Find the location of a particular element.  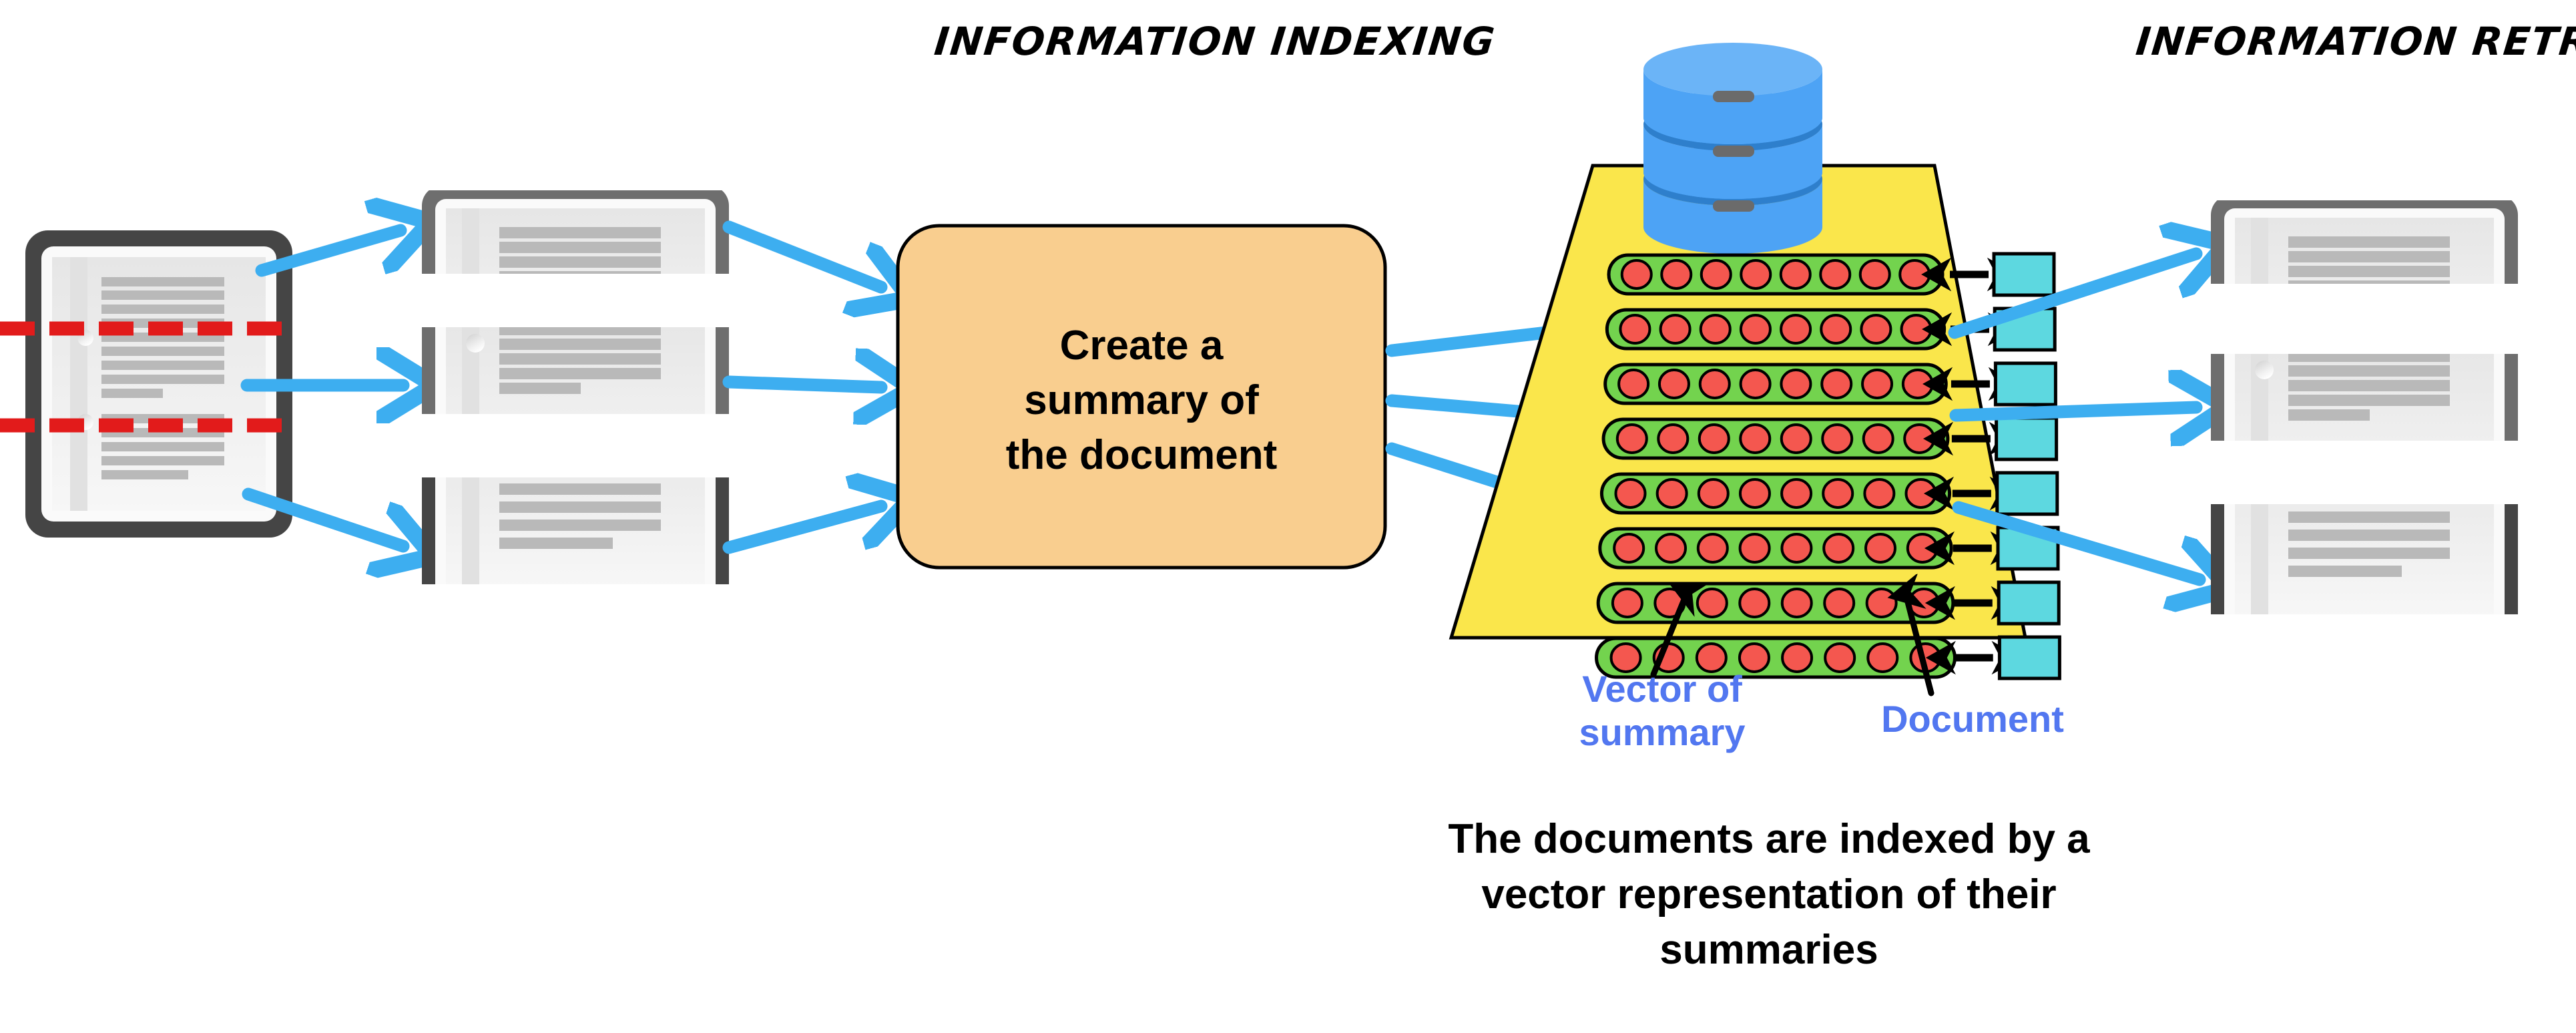

label-document: Document is located at coordinates (1972, 719).